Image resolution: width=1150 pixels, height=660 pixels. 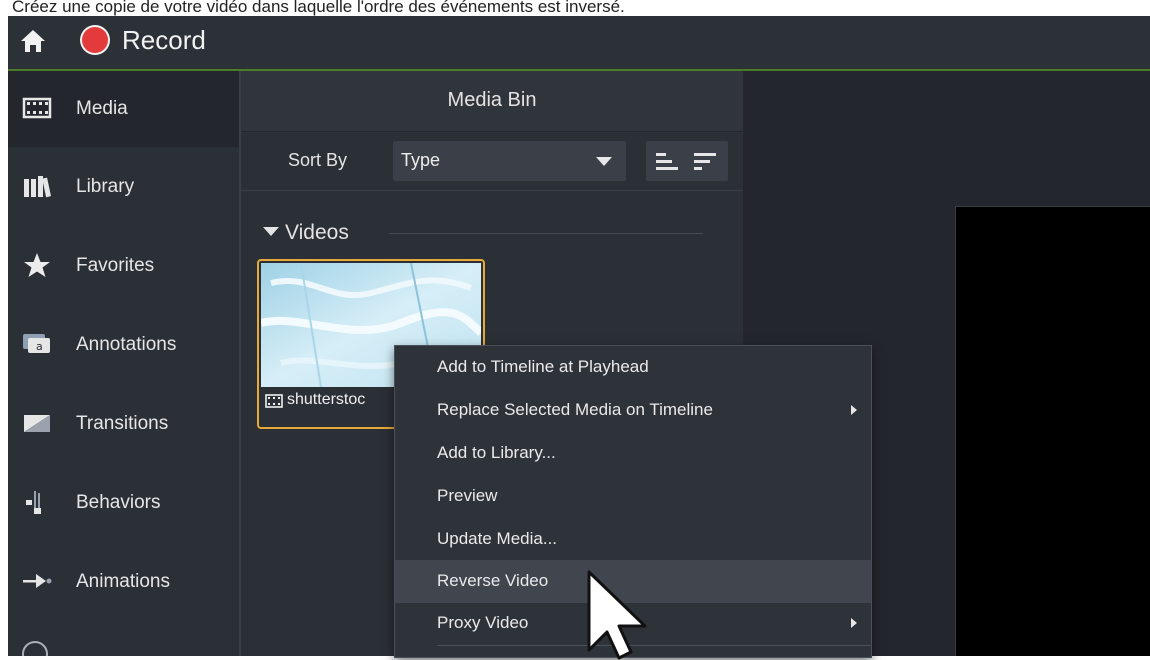 I want to click on video-file-icon, so click(x=274, y=401).